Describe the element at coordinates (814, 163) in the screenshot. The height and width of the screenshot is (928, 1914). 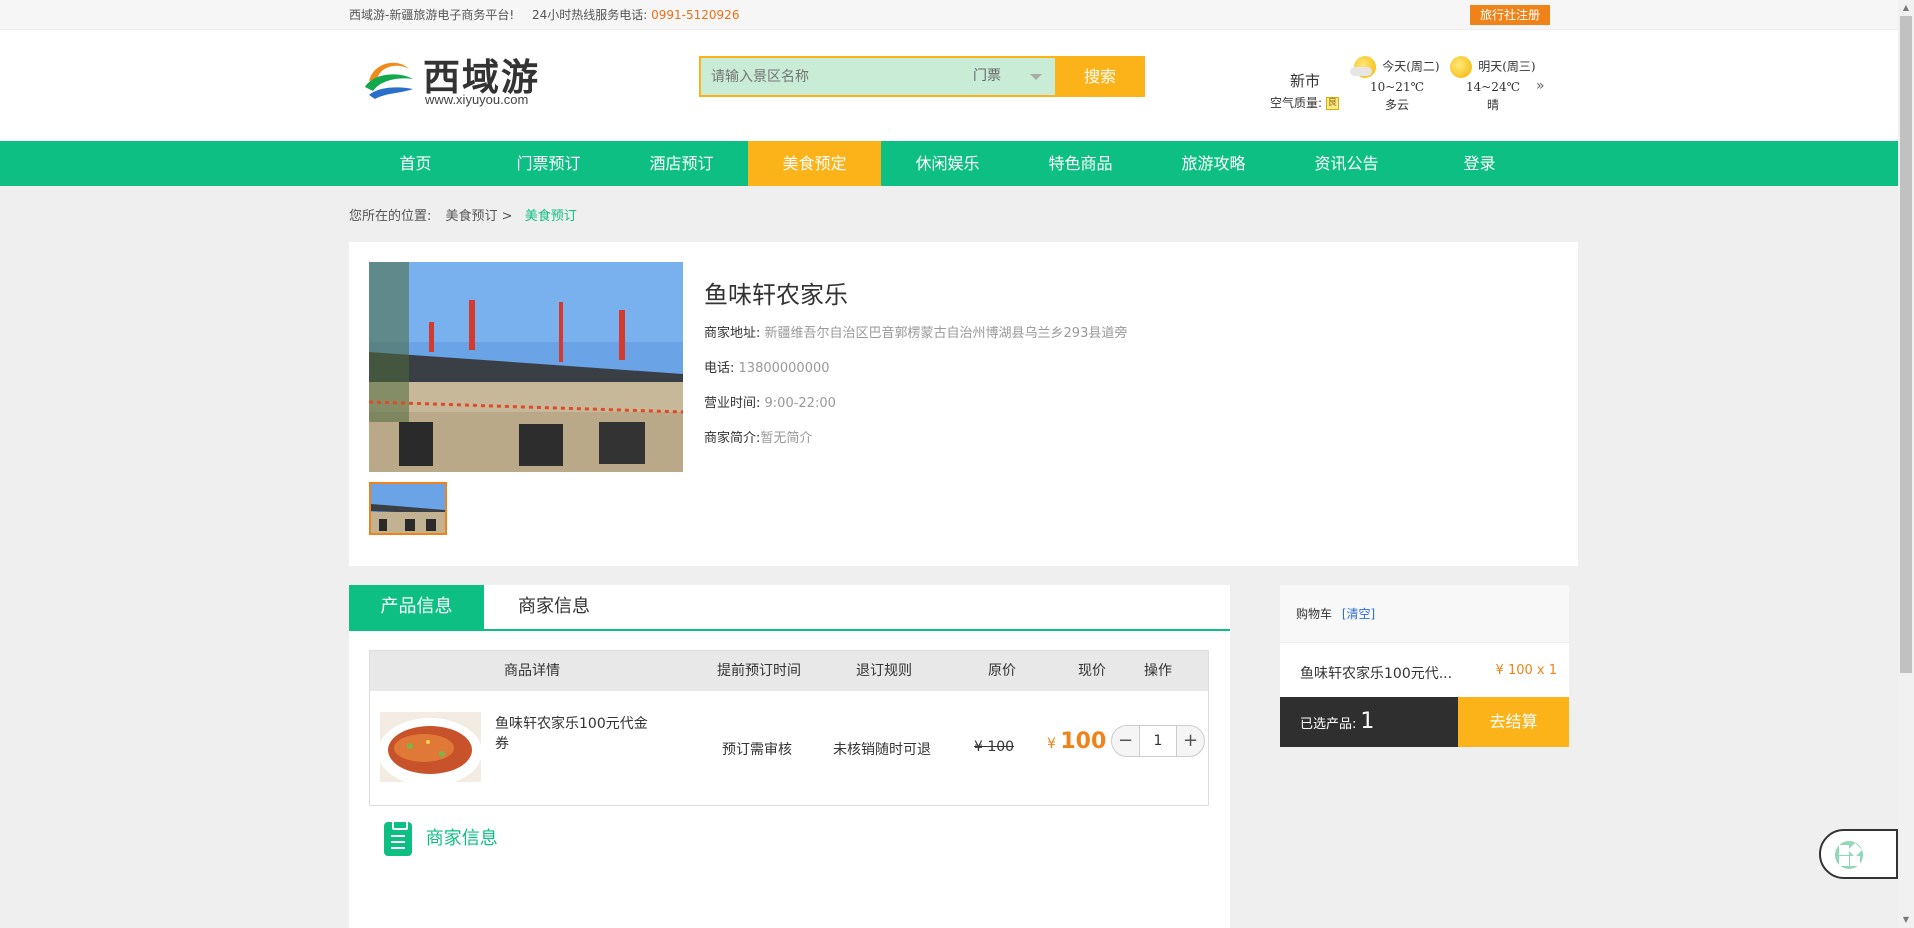
I see `nav-item-food: 美食预定` at that location.